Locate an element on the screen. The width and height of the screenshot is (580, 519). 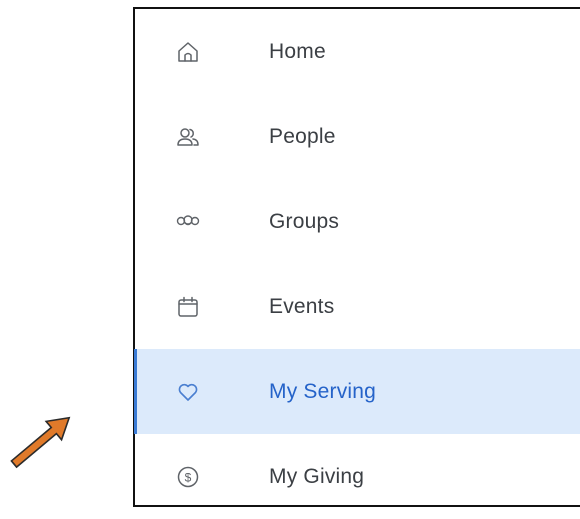
heart-icon is located at coordinates (188, 392).